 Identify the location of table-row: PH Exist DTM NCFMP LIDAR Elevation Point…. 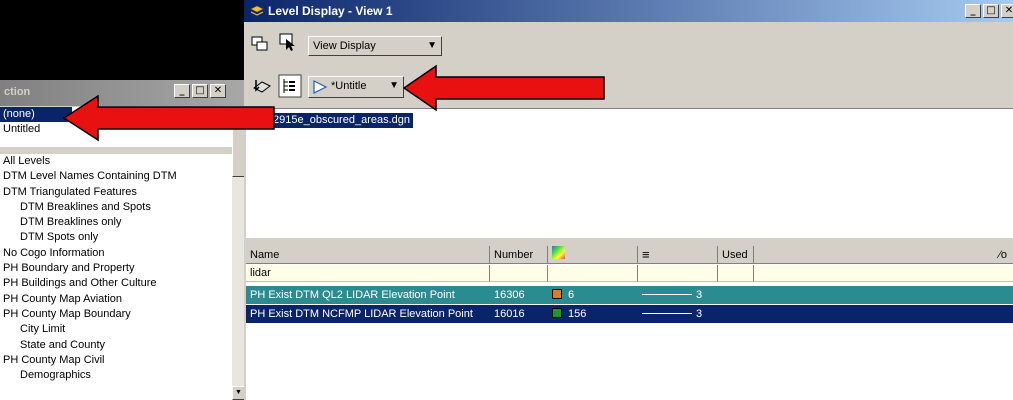
(629, 314).